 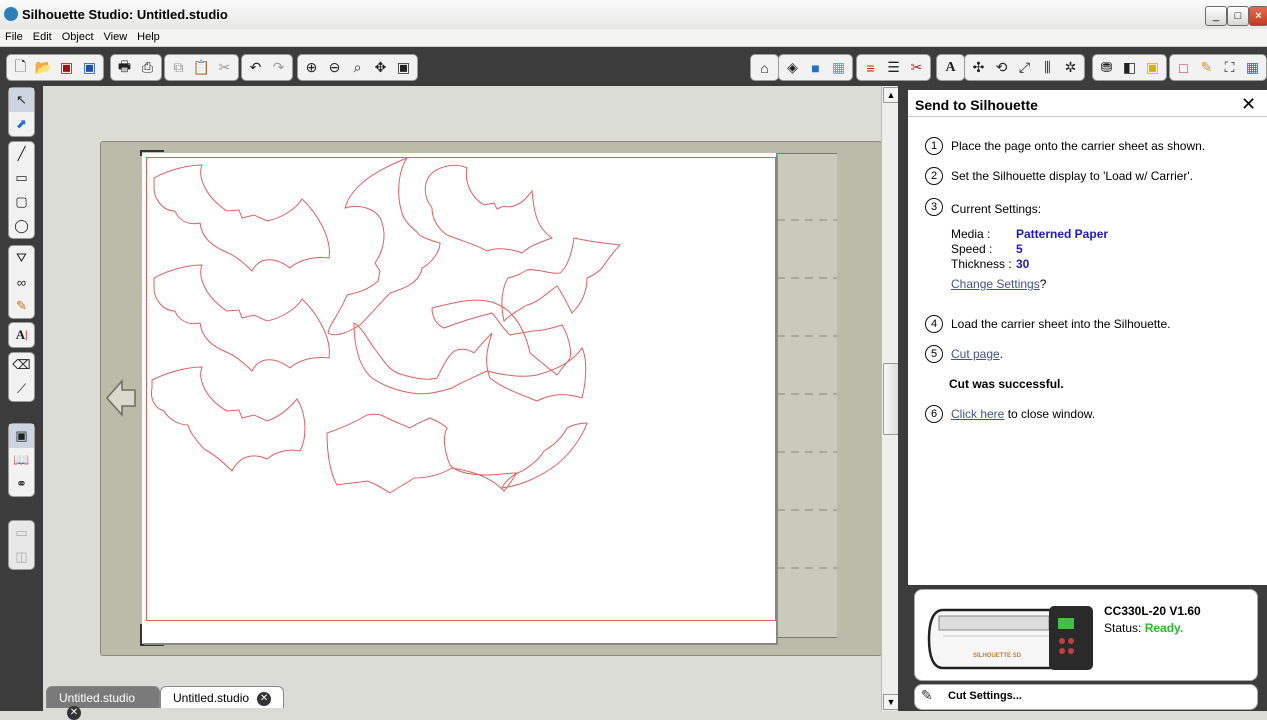 I want to click on fit-page-icon: ▣, so click(x=403, y=68).